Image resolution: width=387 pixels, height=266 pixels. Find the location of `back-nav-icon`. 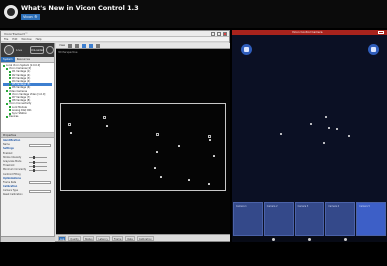

back-nav-icon is located at coordinates (273, 239).